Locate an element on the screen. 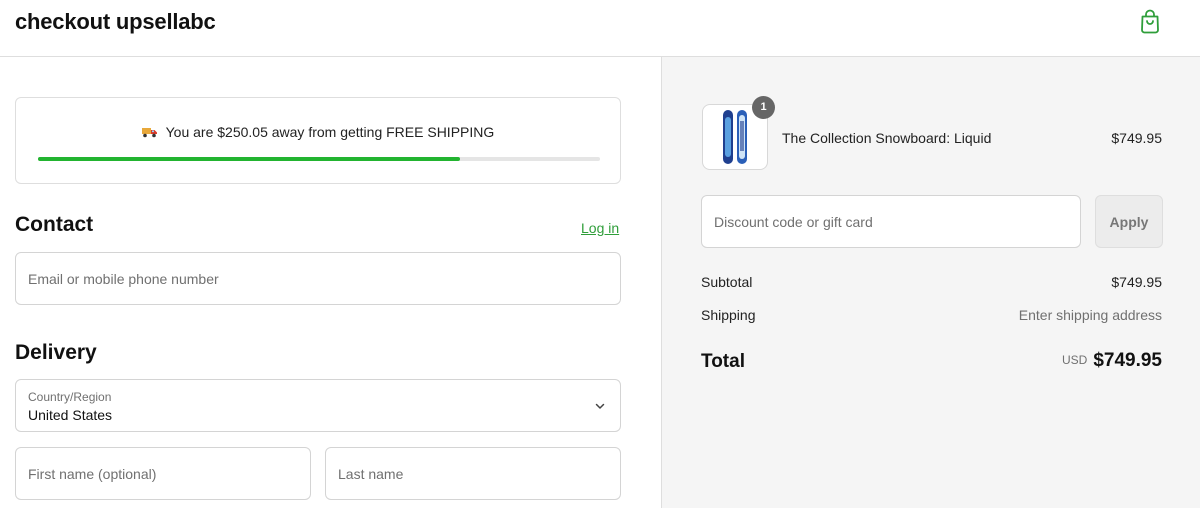  shipping-label: Shipping is located at coordinates (728, 315).